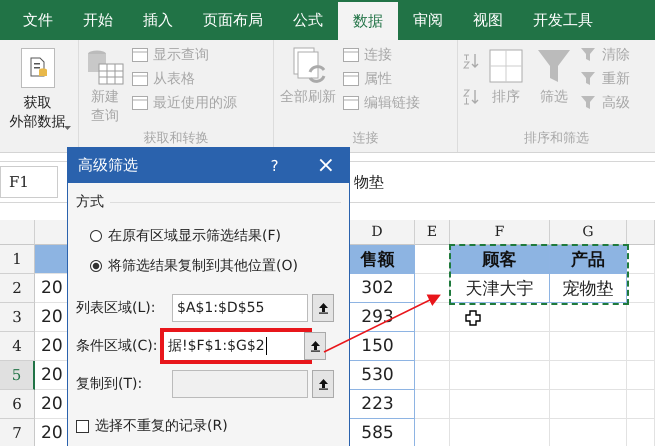 The height and width of the screenshot is (446, 655). Describe the element at coordinates (110, 384) in the screenshot. I see `field-label: 复制到(T):` at that location.